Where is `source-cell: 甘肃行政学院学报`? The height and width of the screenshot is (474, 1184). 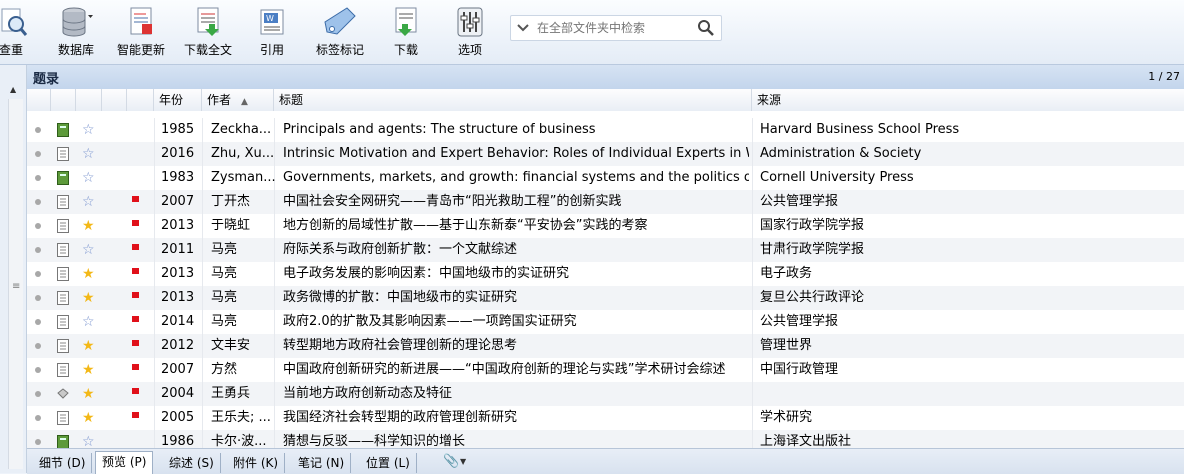 source-cell: 甘肃行政学院学报 is located at coordinates (812, 249).